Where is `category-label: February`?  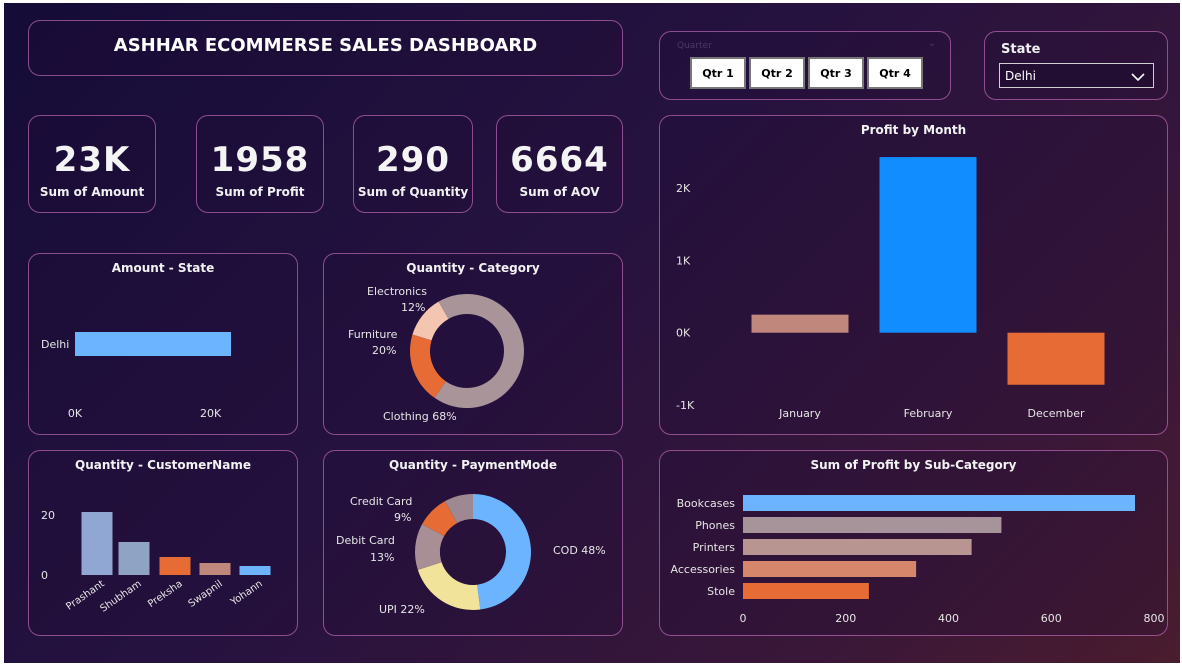
category-label: February is located at coordinates (928, 413).